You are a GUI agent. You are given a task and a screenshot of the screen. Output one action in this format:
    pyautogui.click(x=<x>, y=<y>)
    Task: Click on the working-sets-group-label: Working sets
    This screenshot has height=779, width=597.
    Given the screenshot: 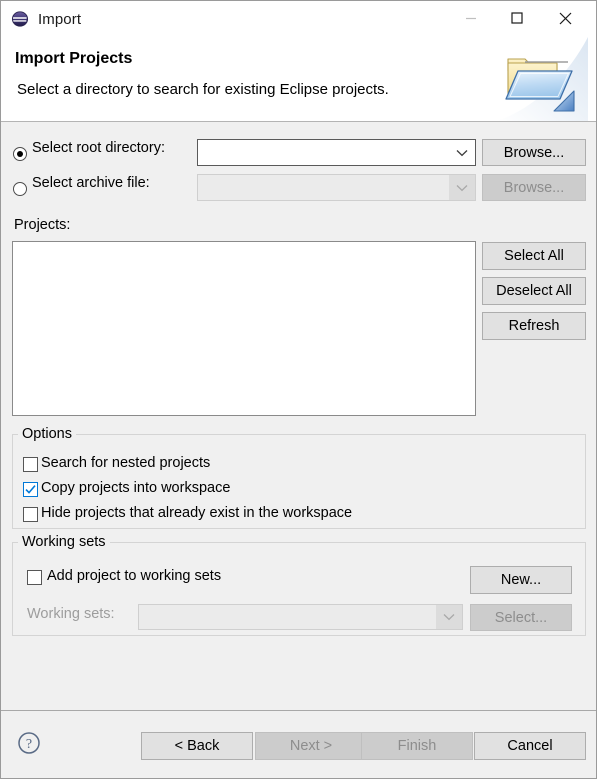 What is the action you would take?
    pyautogui.click(x=64, y=542)
    